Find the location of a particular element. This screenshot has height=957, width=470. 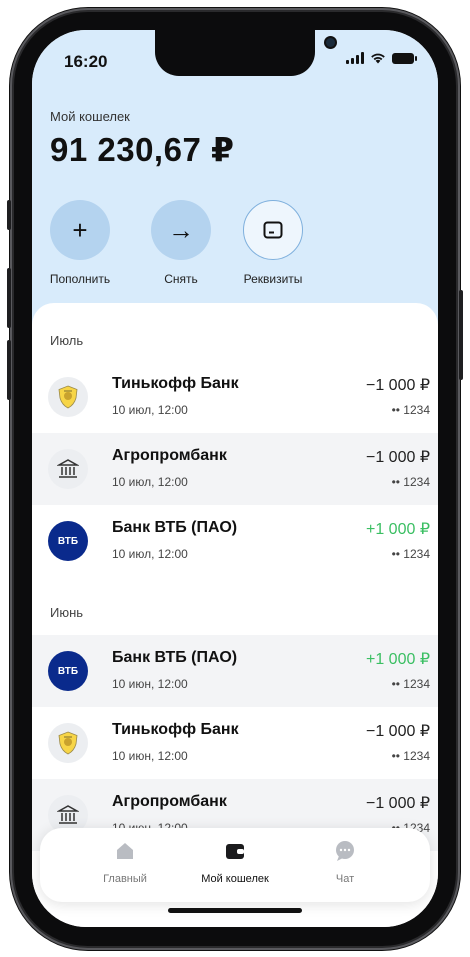

requisites-button: Реквизиты is located at coordinates (273, 243).